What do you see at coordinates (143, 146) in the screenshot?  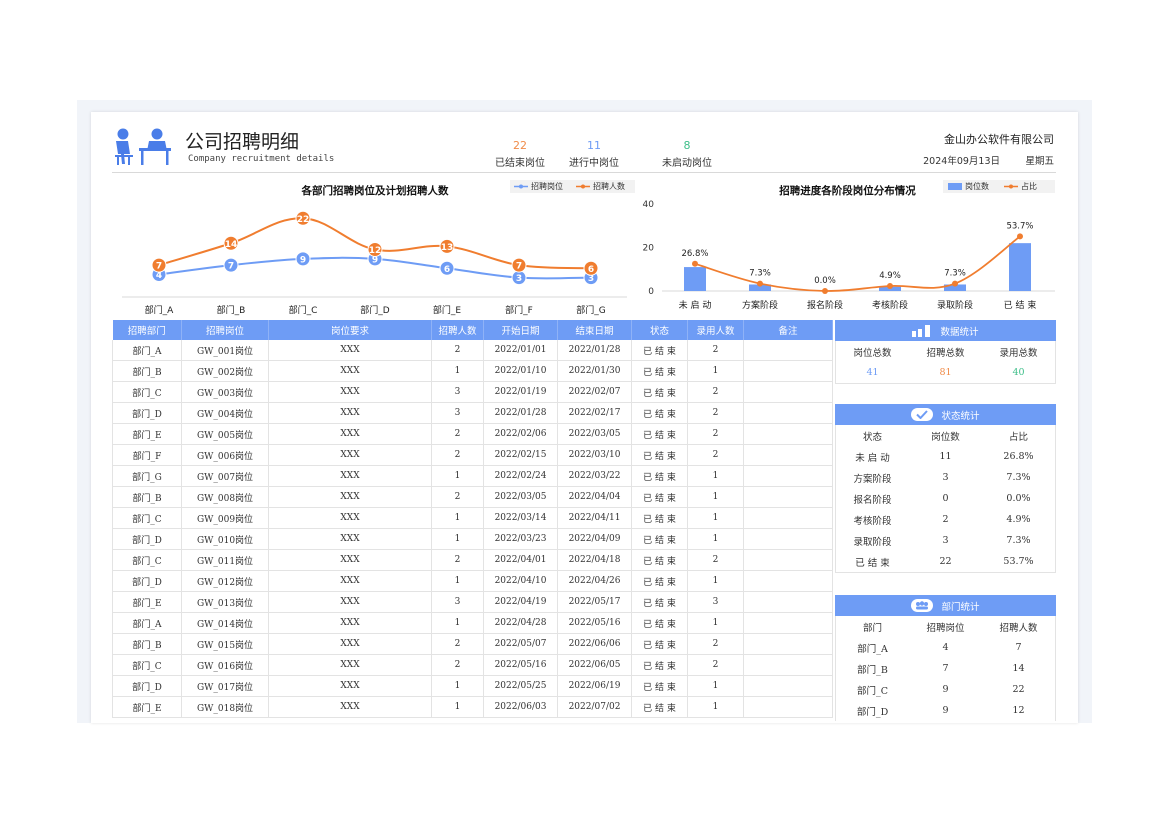 I see `people-at-desk-icon` at bounding box center [143, 146].